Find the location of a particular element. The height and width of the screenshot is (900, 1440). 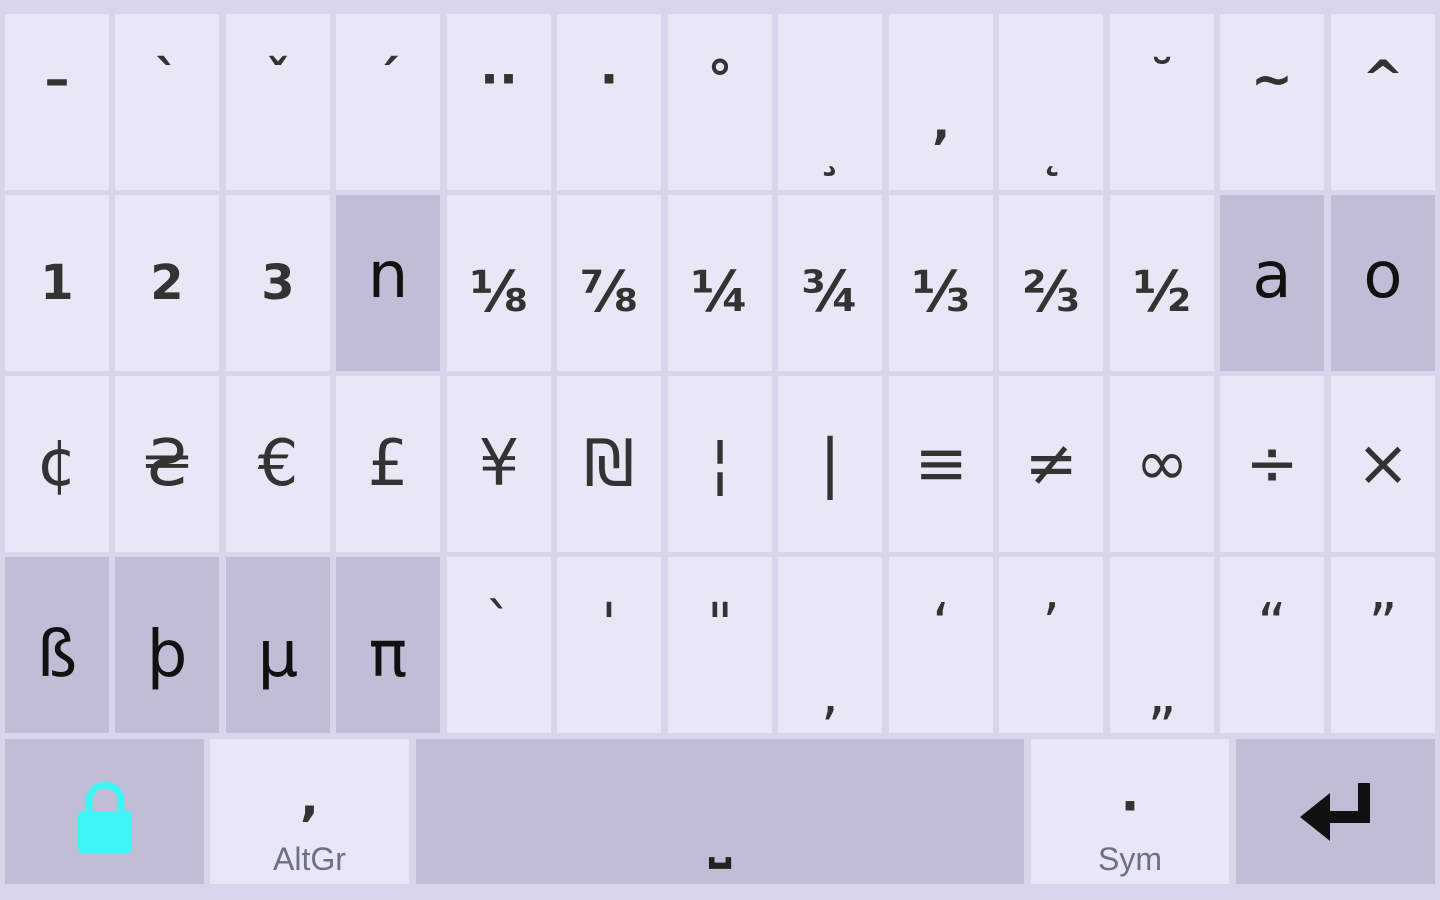

key-infinity-label: ∞ is located at coordinates (1162, 464).